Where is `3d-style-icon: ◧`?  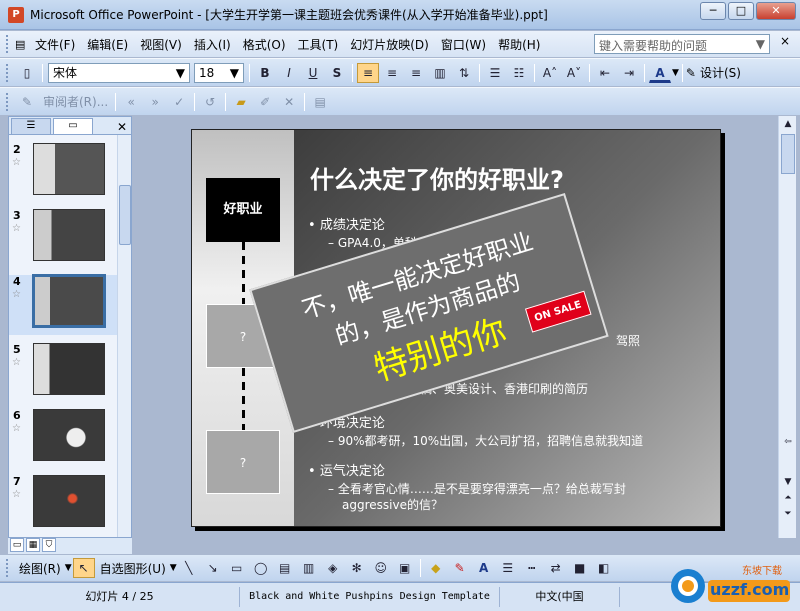
3d-style-icon: ◧ is located at coordinates (604, 568).